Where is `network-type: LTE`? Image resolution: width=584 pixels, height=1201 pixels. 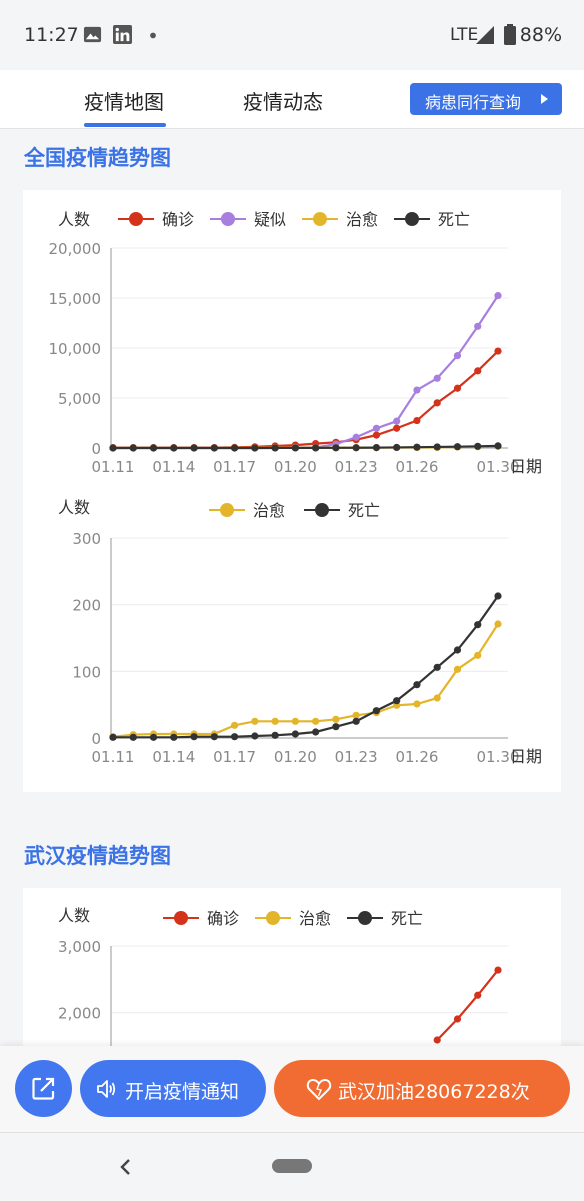
network-type: LTE is located at coordinates (464, 35).